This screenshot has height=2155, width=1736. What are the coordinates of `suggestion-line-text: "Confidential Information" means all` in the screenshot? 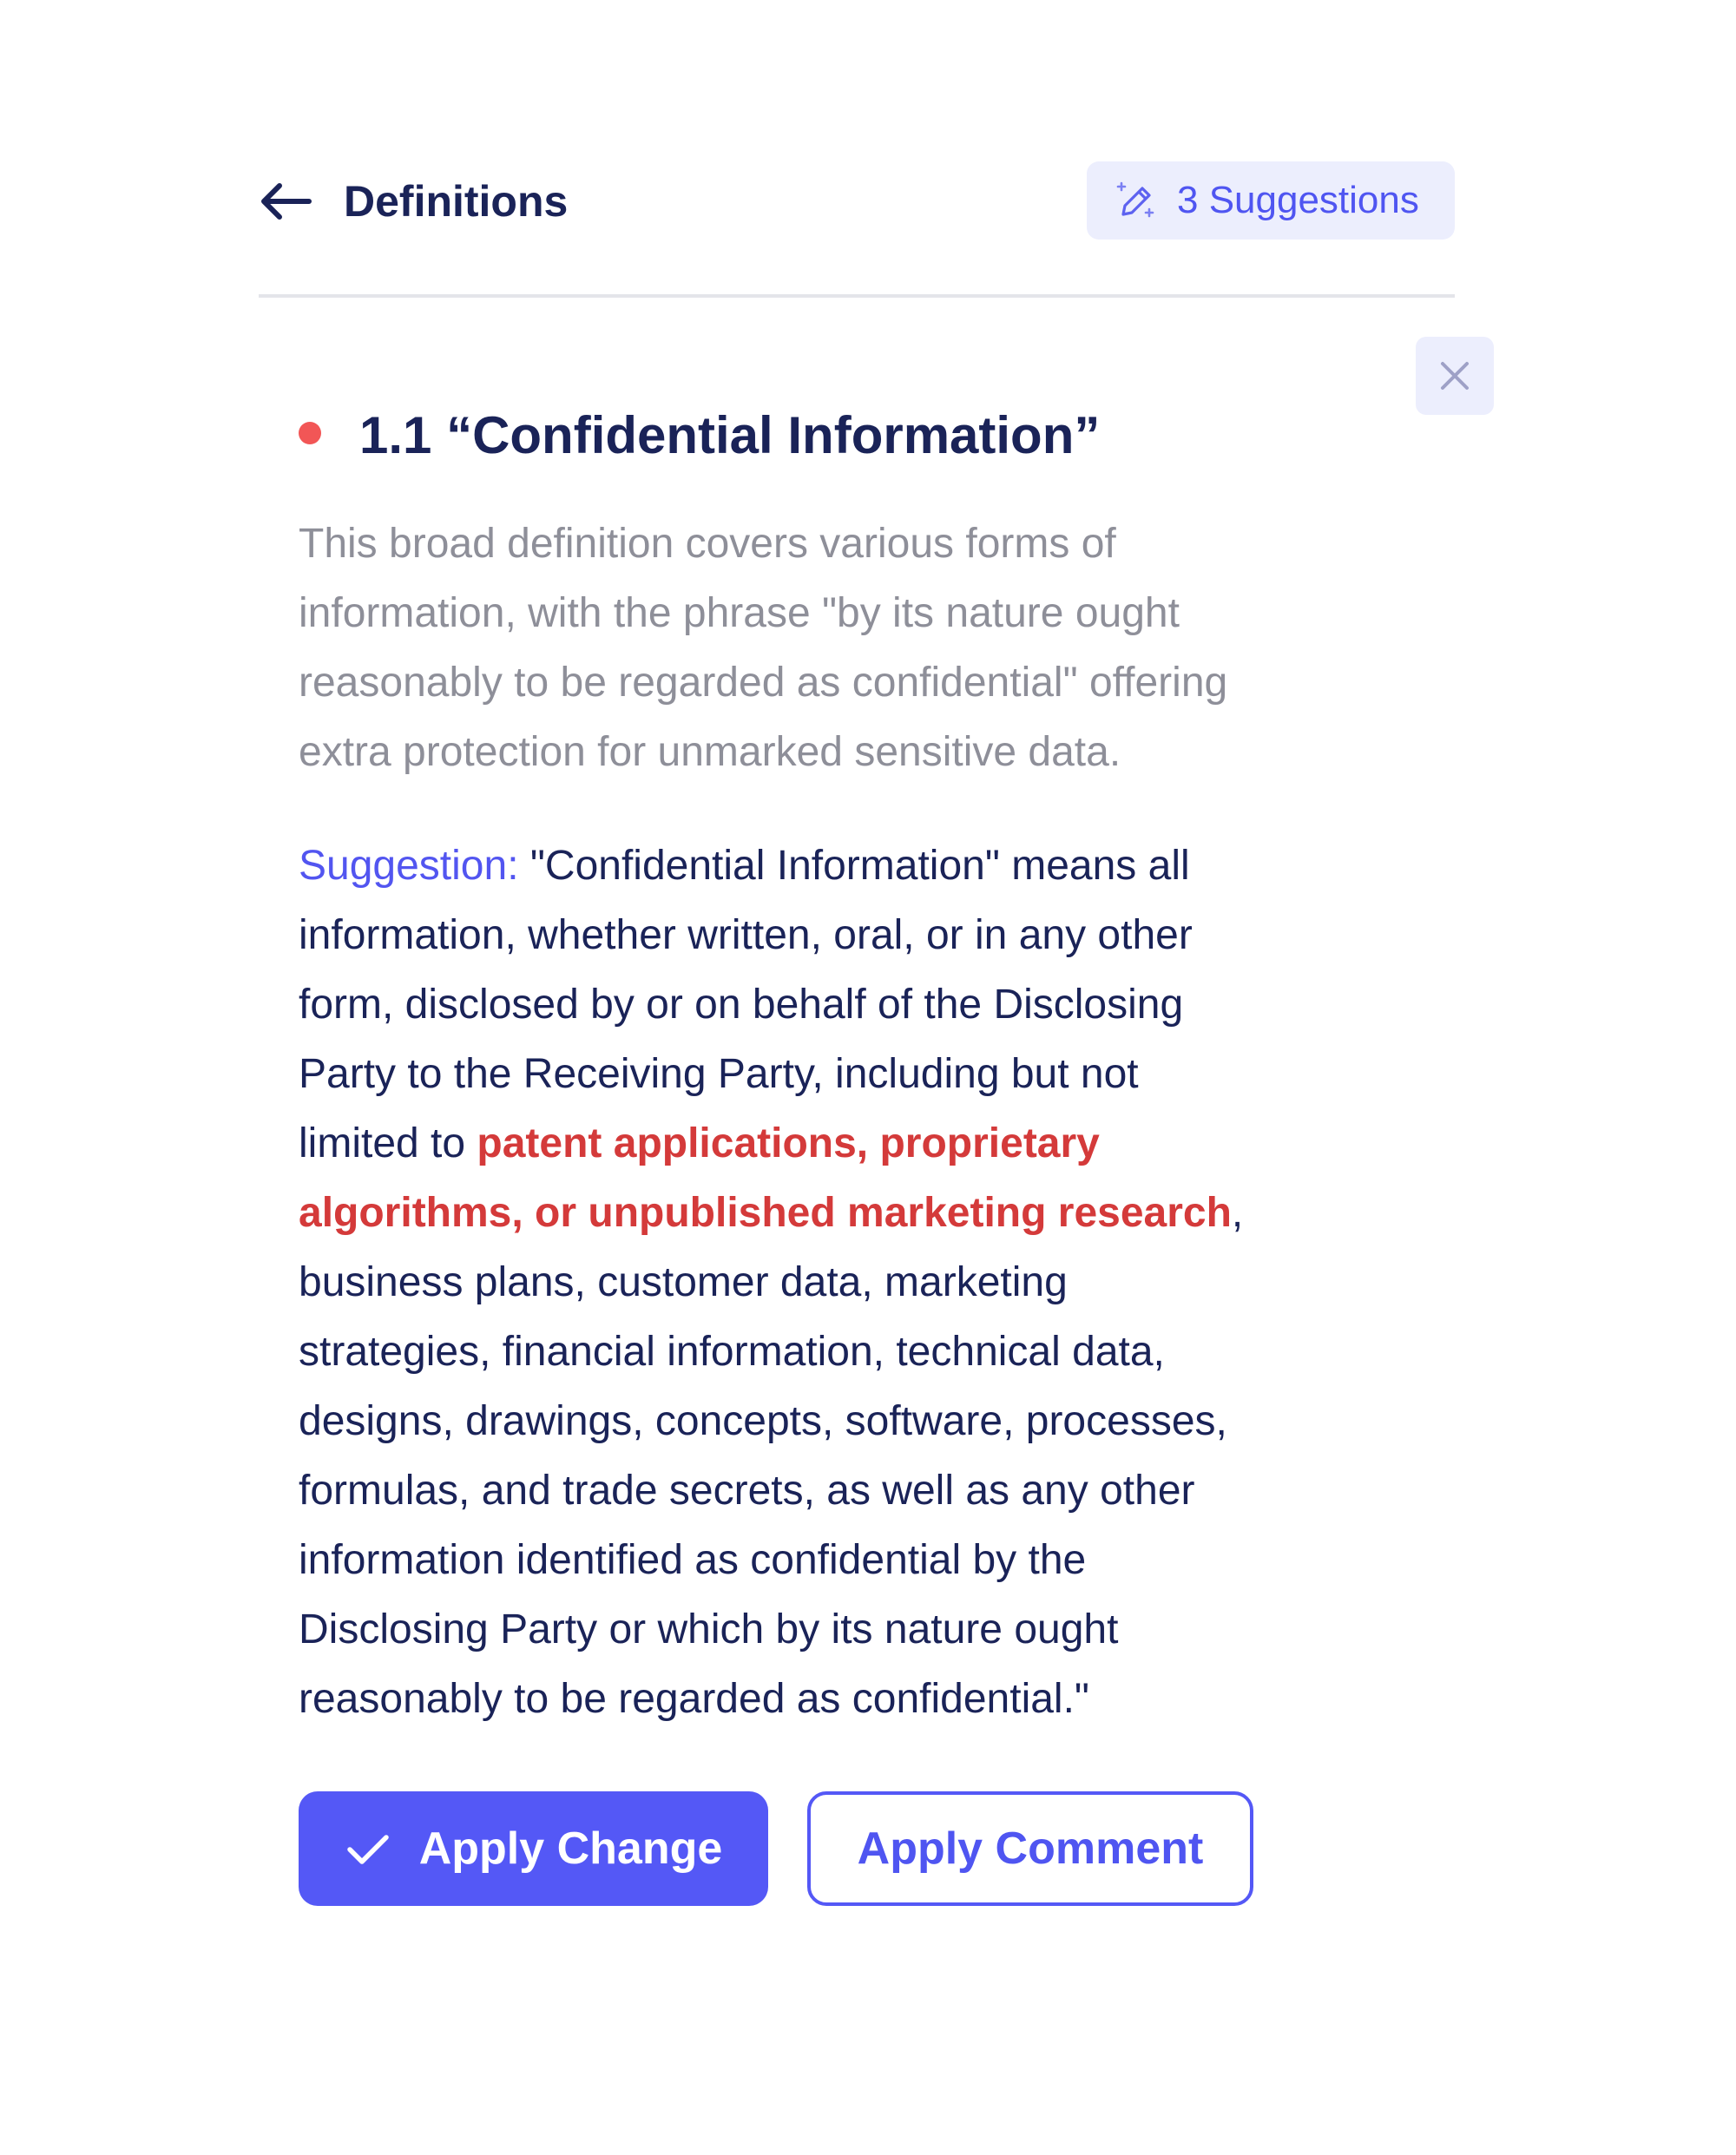 It's located at (854, 866).